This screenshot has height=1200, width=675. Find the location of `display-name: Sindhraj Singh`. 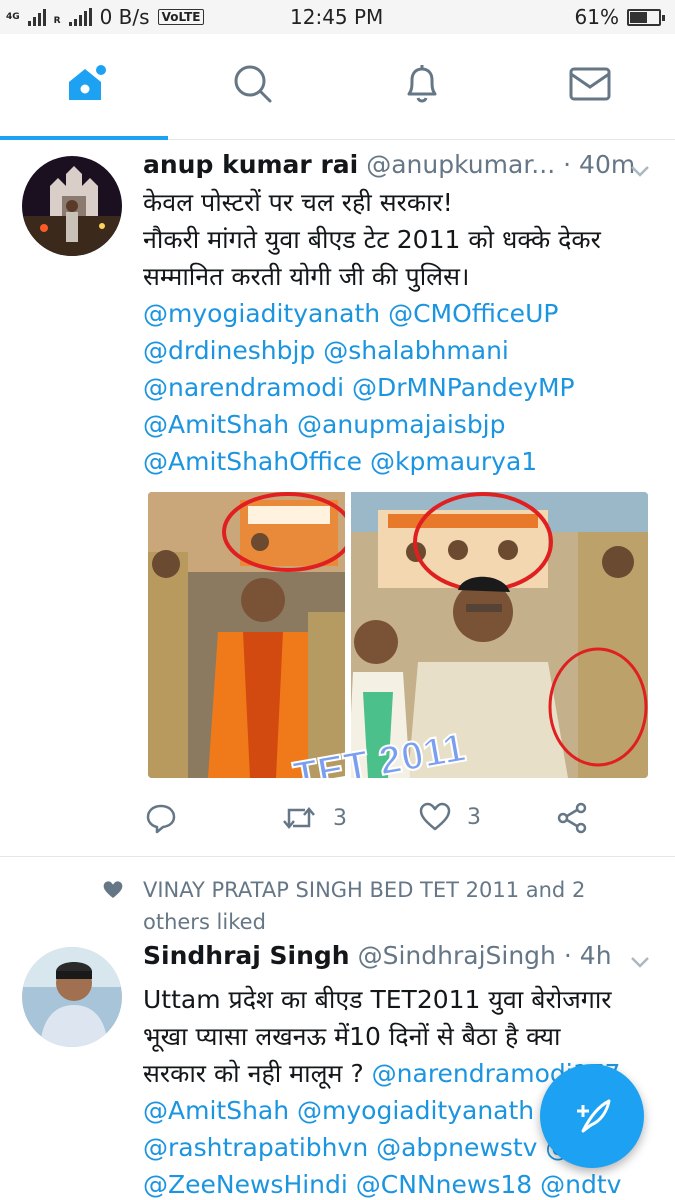

display-name: Sindhraj Singh is located at coordinates (246, 955).